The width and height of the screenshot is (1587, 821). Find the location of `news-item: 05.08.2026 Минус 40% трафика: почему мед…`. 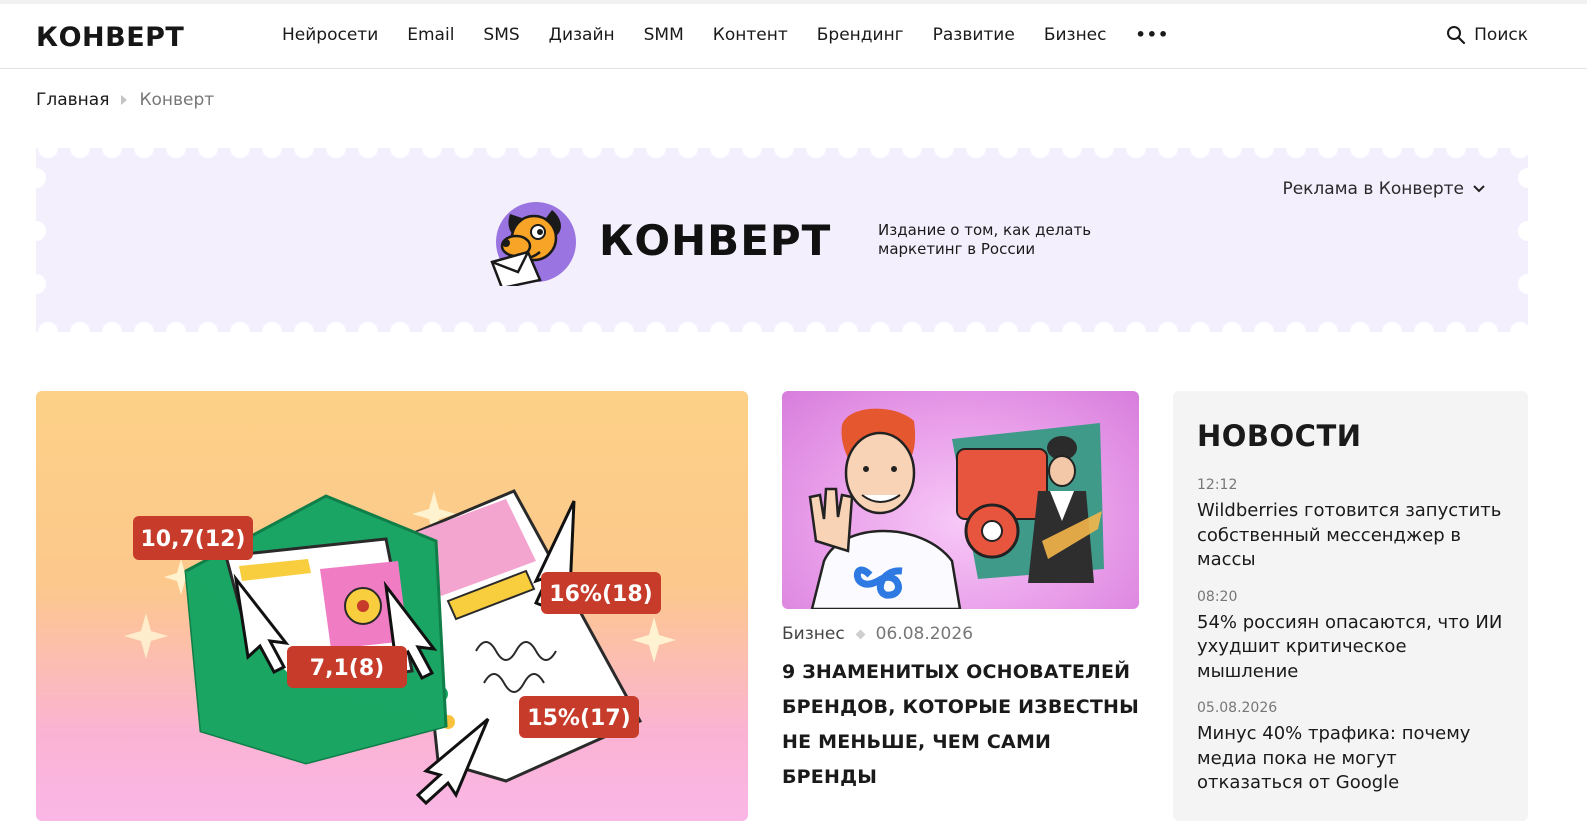

news-item: 05.08.2026 Минус 40% трафика: почему мед… is located at coordinates (1350, 748).